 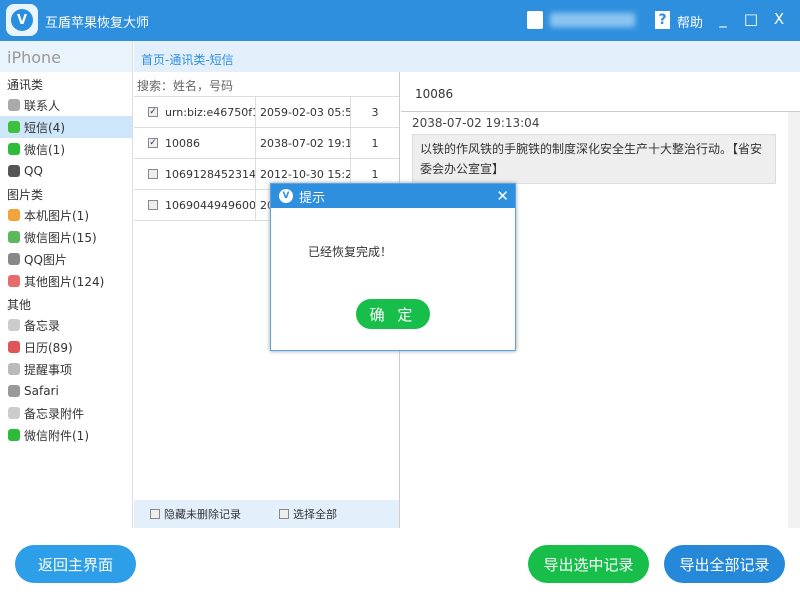 I want to click on message-time: 2038-07-02 19:13:04, so click(x=476, y=123).